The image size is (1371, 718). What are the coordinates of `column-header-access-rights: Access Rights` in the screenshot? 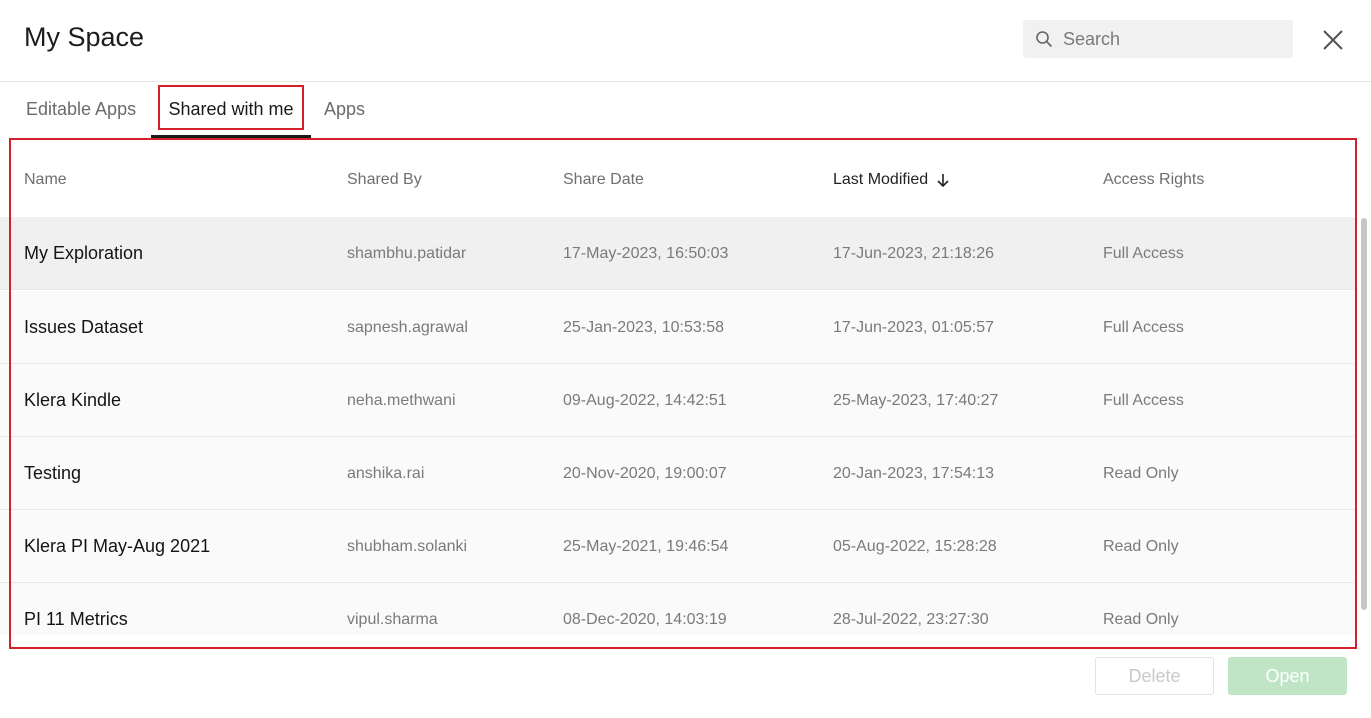 It's located at (1153, 180).